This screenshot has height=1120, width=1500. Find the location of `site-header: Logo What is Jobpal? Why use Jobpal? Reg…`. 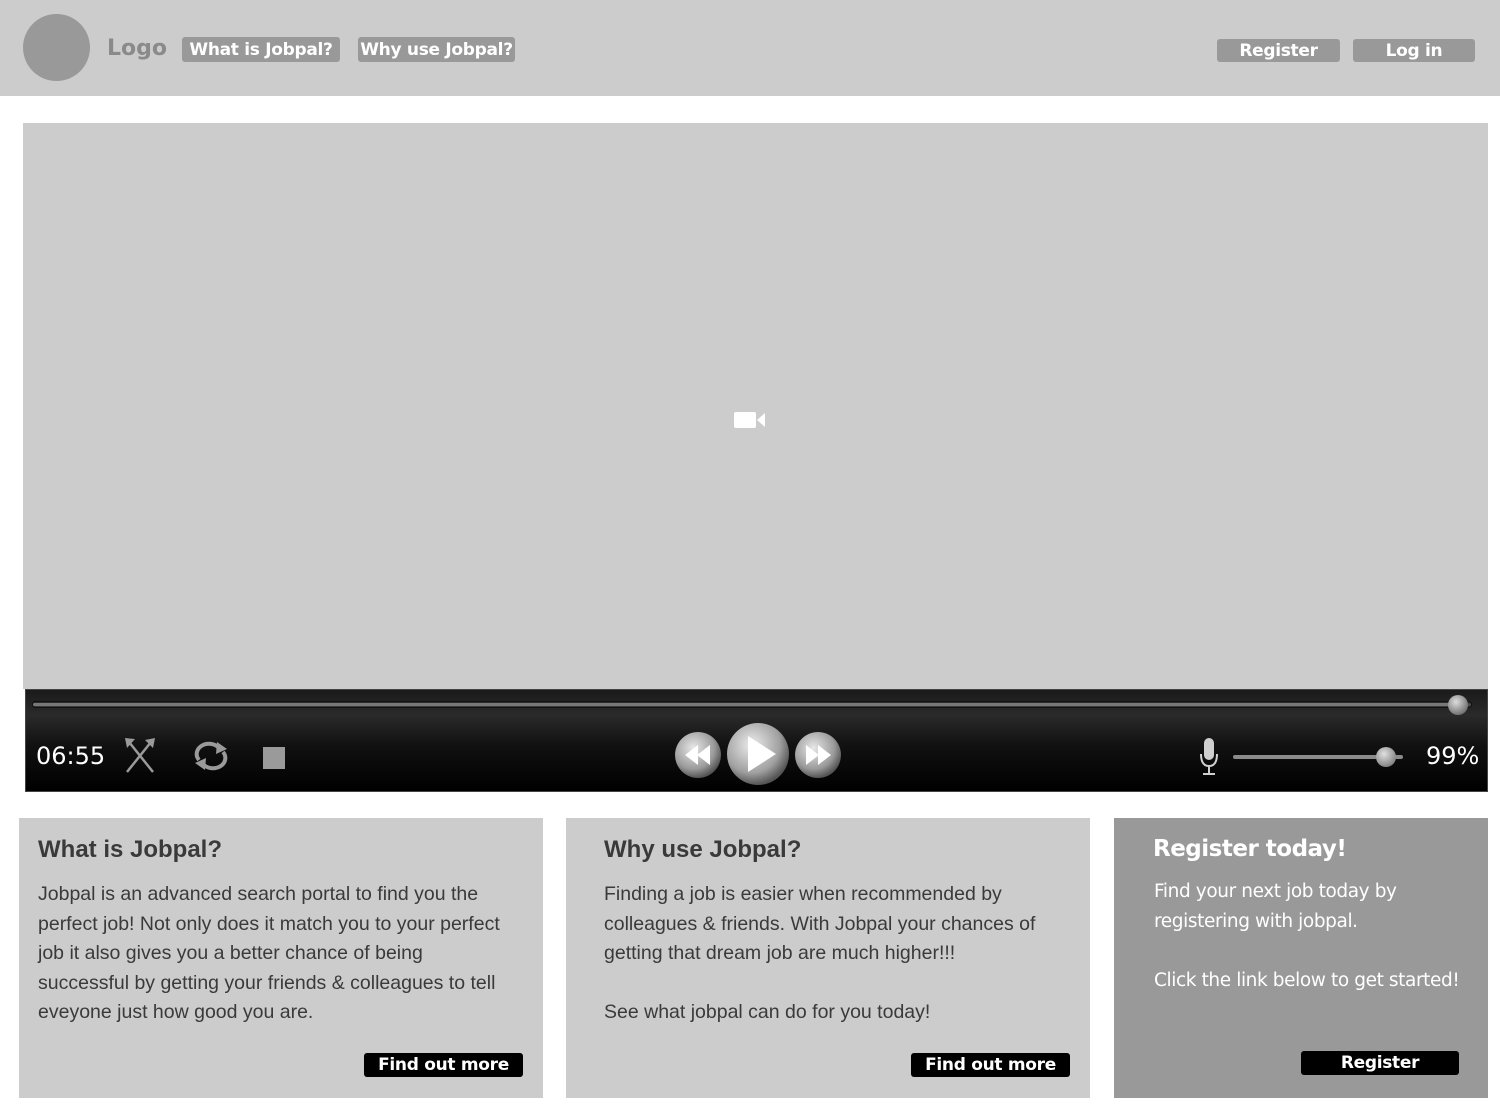

site-header: Logo What is Jobpal? Why use Jobpal? Reg… is located at coordinates (750, 48).